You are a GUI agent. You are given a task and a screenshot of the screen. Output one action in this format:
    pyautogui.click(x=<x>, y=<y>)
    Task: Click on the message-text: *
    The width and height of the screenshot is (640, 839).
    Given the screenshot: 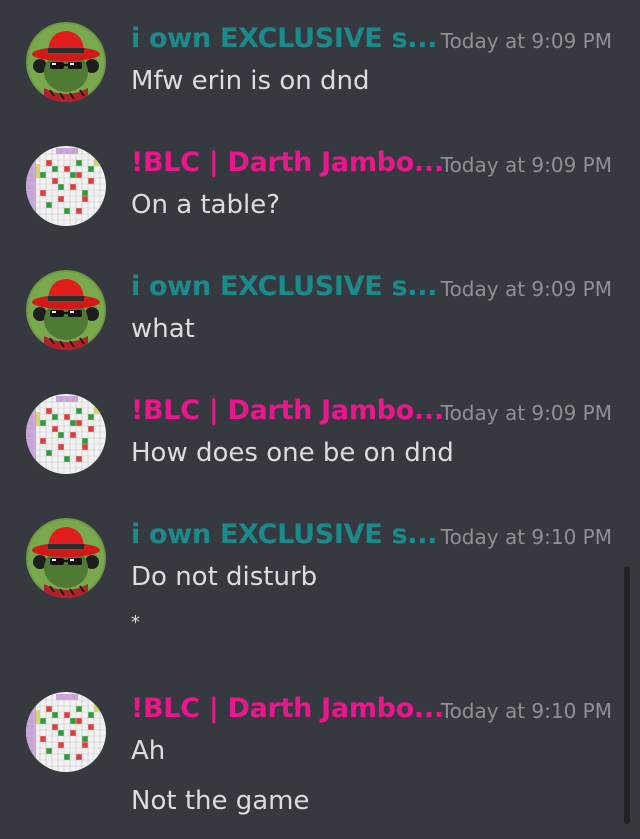 What is the action you would take?
    pyautogui.click(x=135, y=622)
    